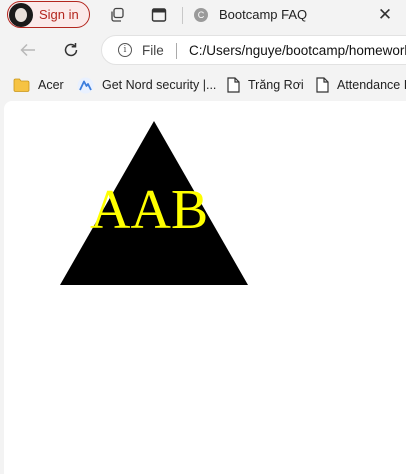 This screenshot has height=474, width=406. Describe the element at coordinates (85, 85) in the screenshot. I see `nord-icon` at that location.